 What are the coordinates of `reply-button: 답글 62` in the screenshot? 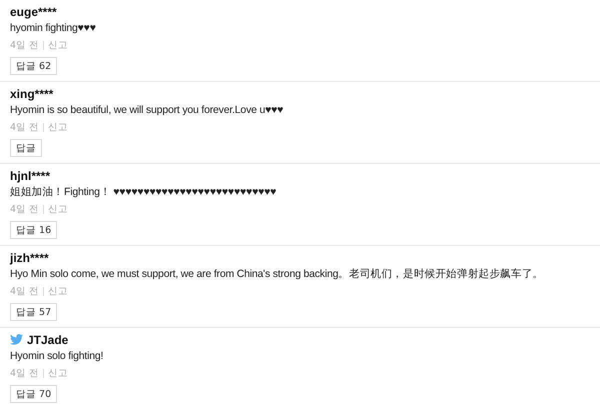 It's located at (34, 66).